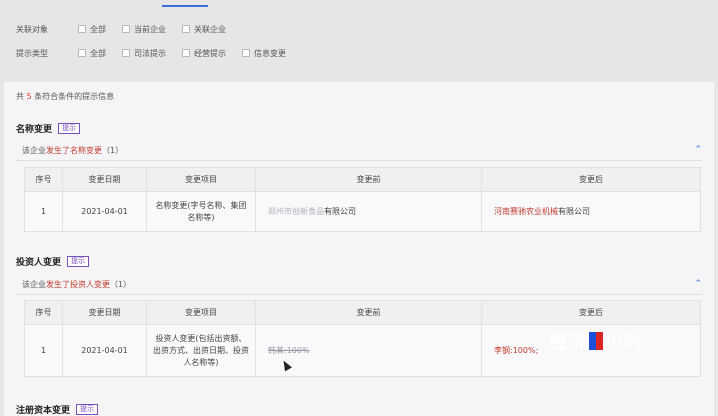 This screenshot has width=718, height=416. I want to click on filter-type-all: 全部, so click(92, 53).